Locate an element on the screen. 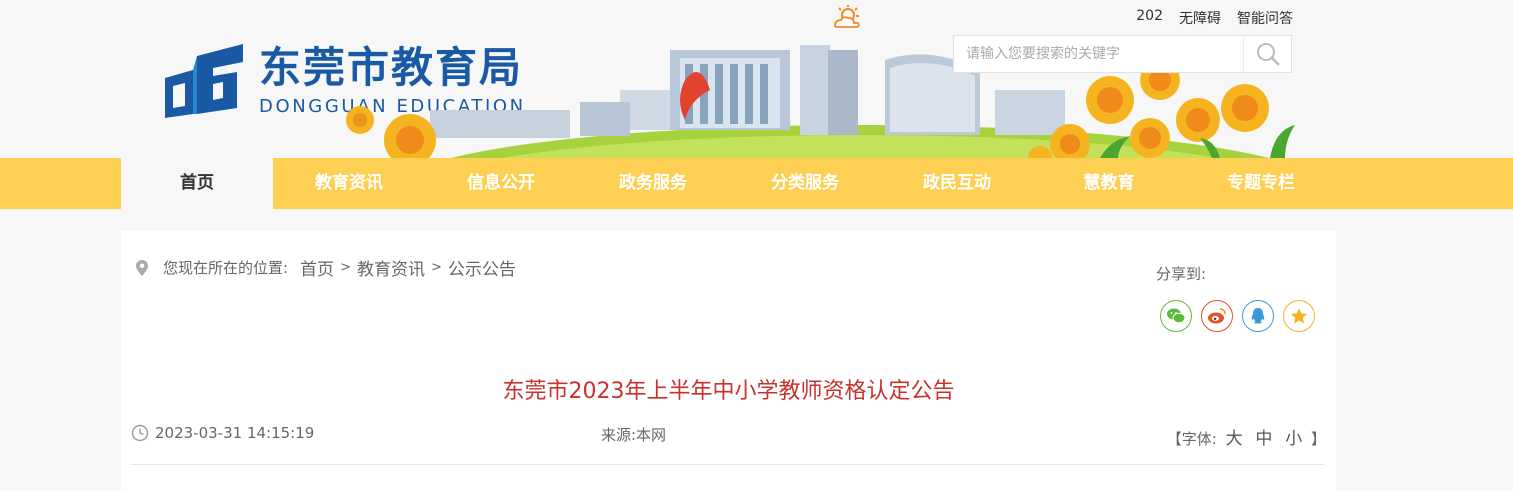 The width and height of the screenshot is (1513, 491). share-label: 分享到: is located at coordinates (1181, 274).